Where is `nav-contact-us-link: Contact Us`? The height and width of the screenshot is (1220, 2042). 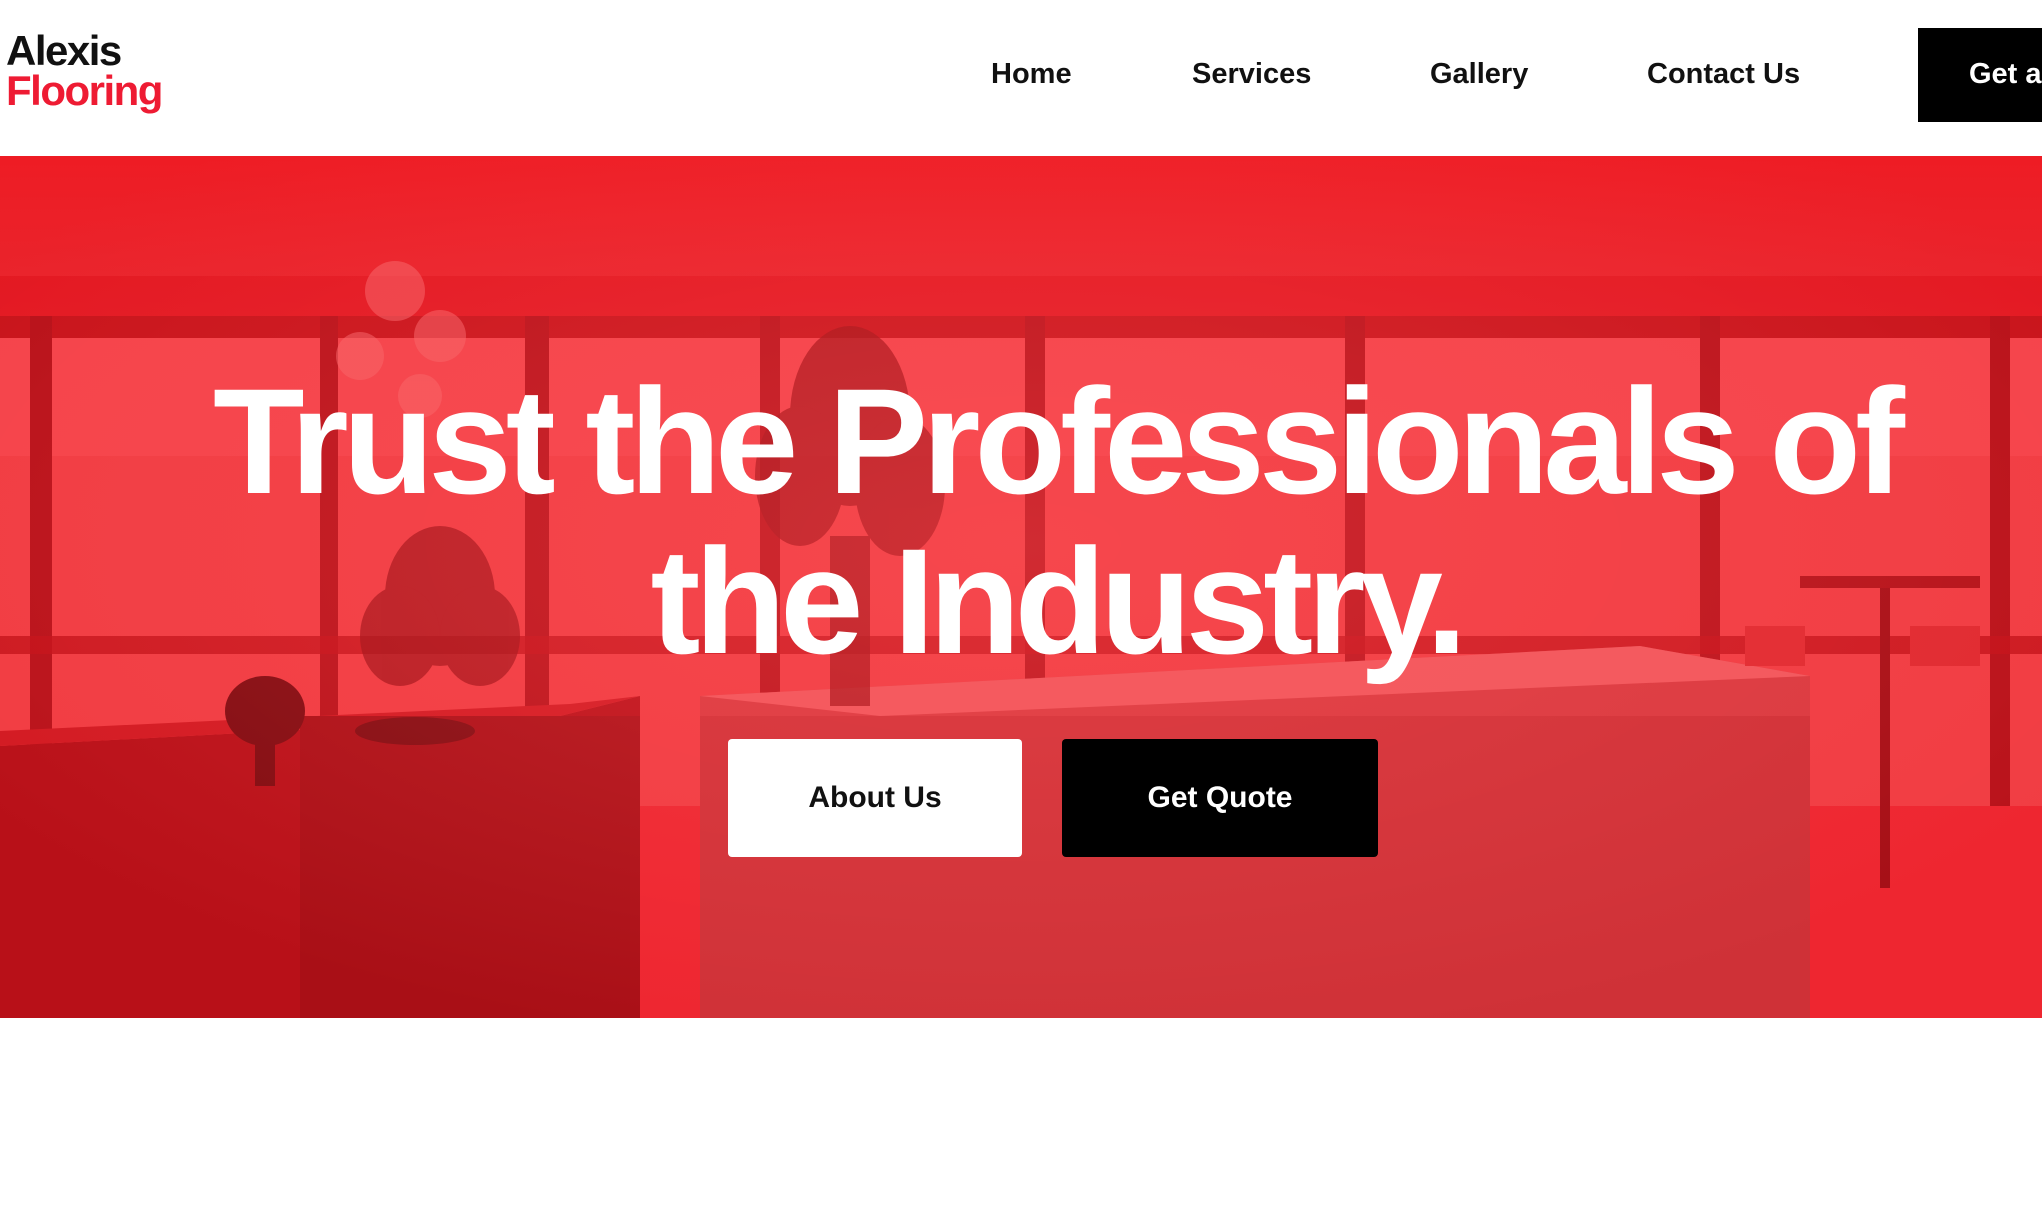
nav-contact-us-link: Contact Us is located at coordinates (1723, 74).